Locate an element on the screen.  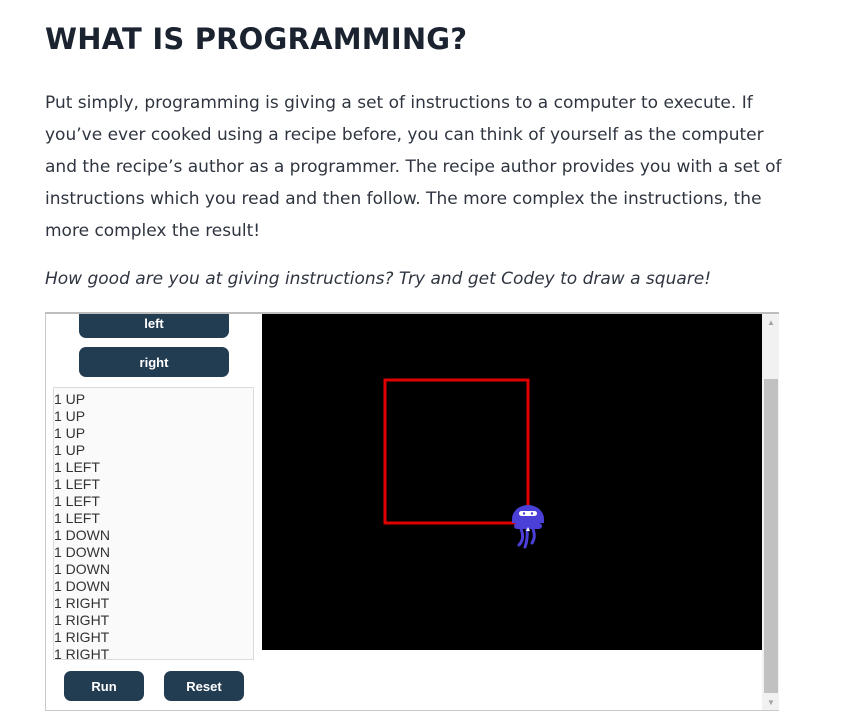
page-title: WHAT IS PROGRAMMING? is located at coordinates (256, 39).